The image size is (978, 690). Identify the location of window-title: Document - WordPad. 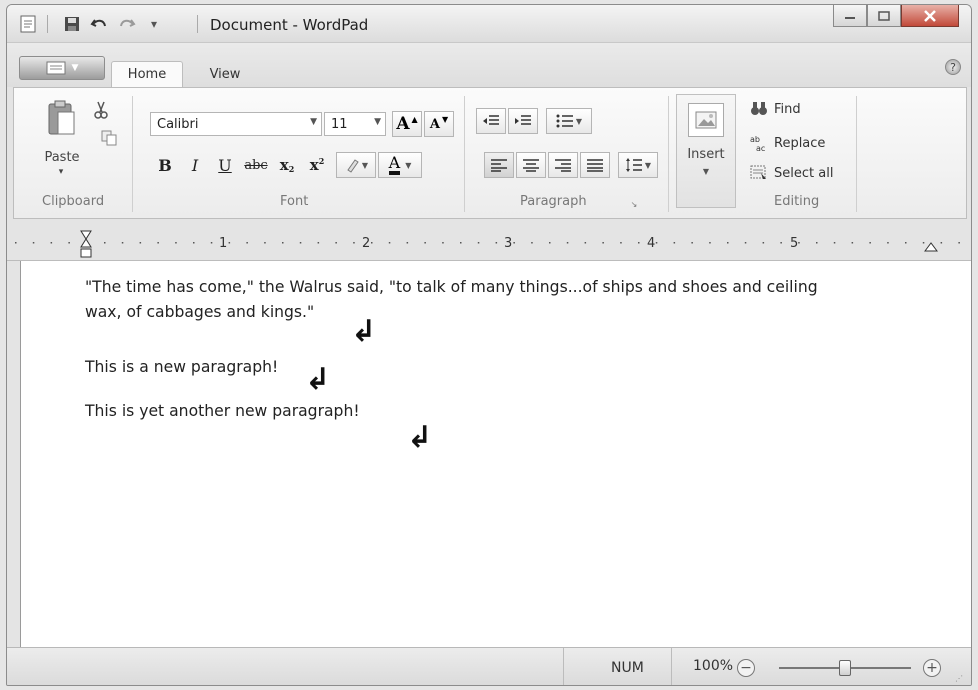
(289, 25).